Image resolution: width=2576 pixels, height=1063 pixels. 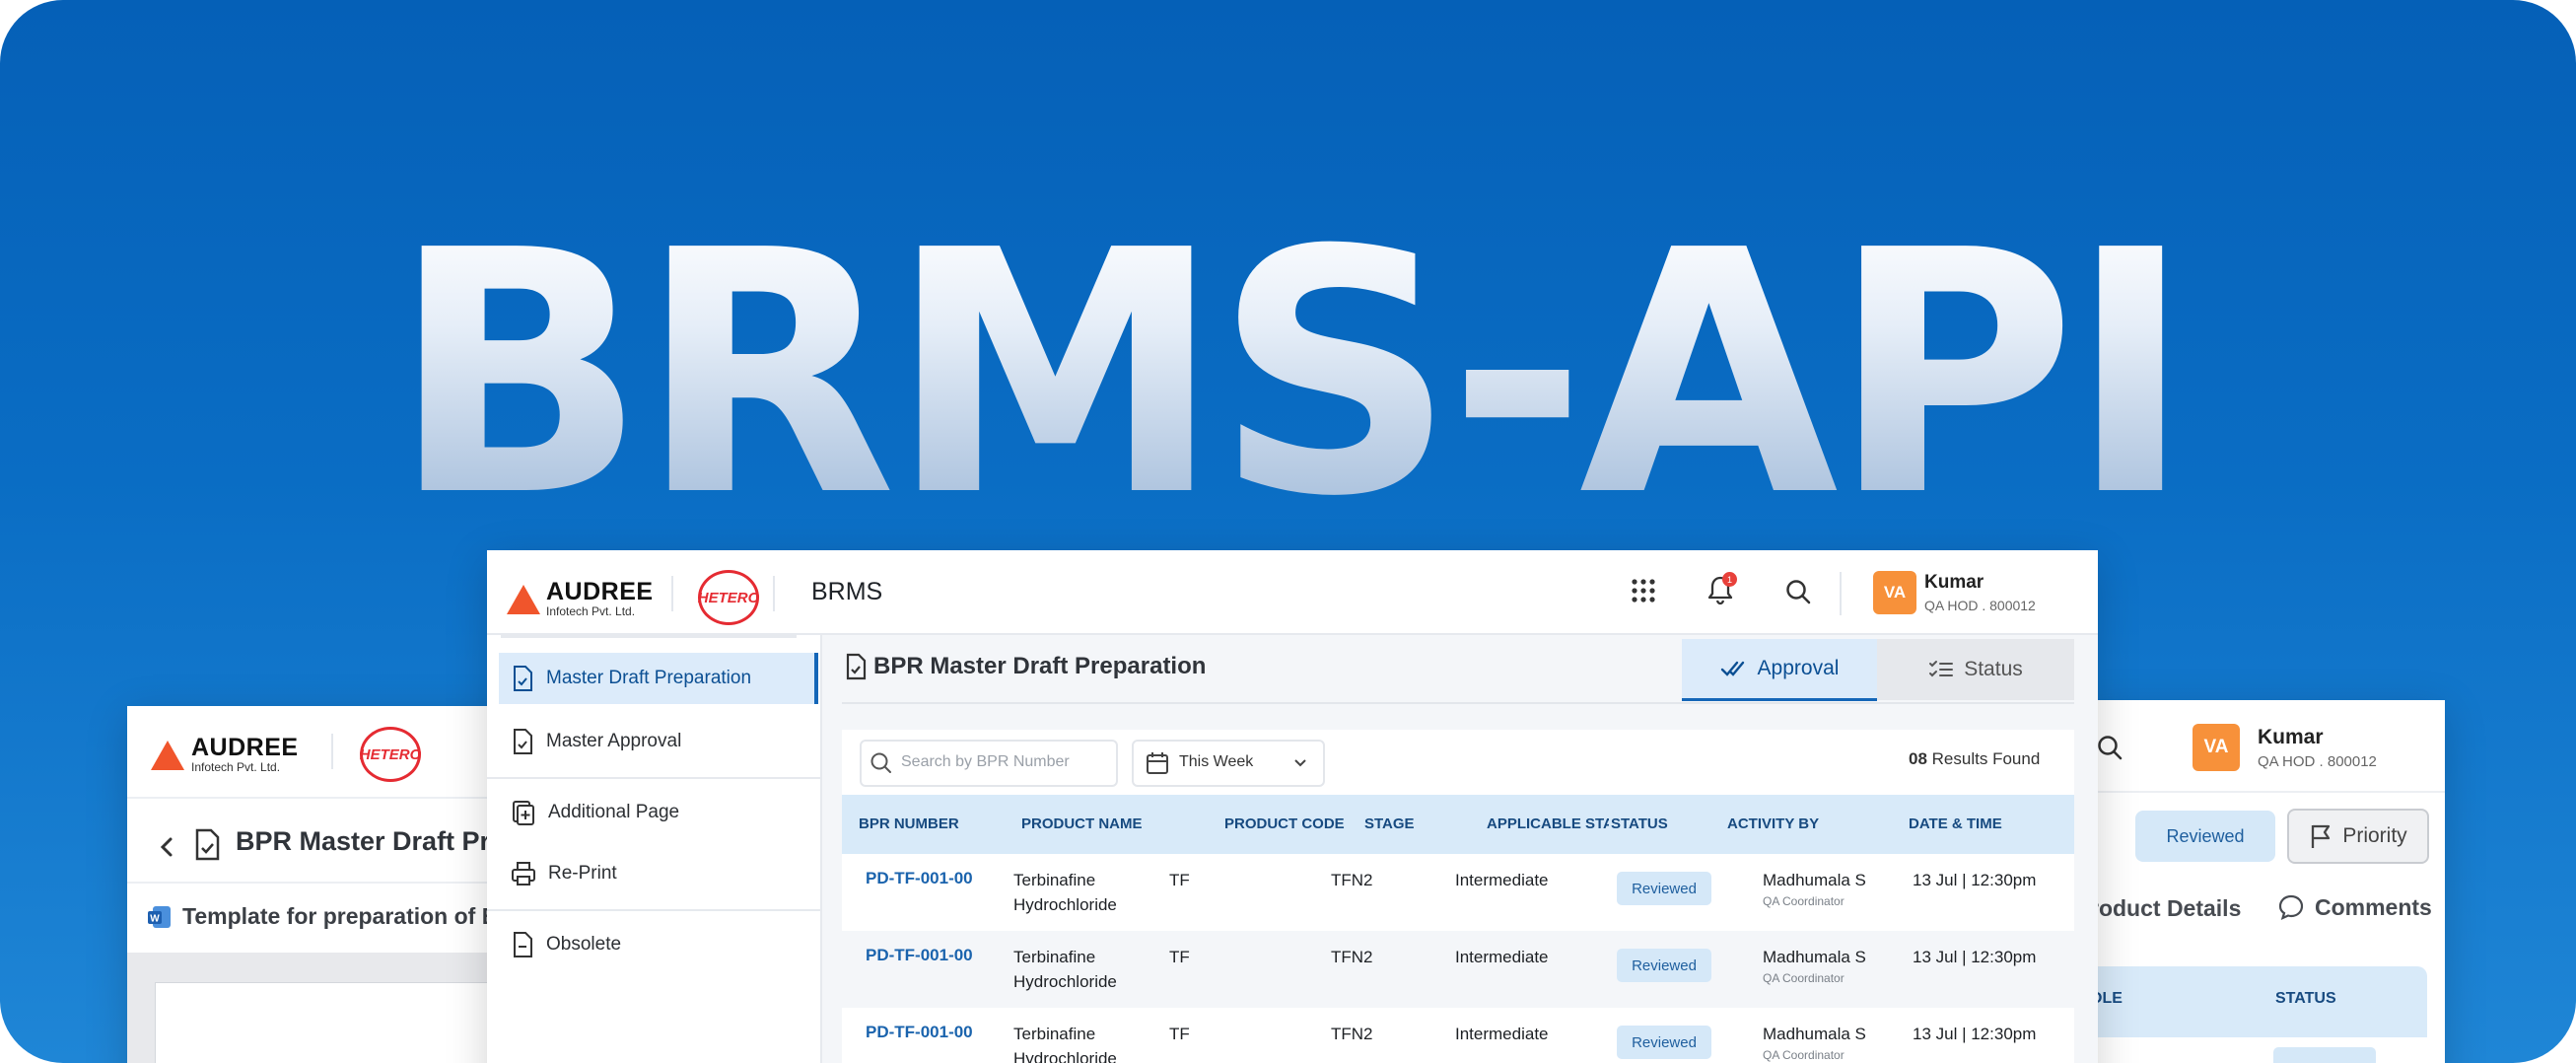 What do you see at coordinates (661, 944) in the screenshot?
I see `sidebar-item-obsolete: Obsolete` at bounding box center [661, 944].